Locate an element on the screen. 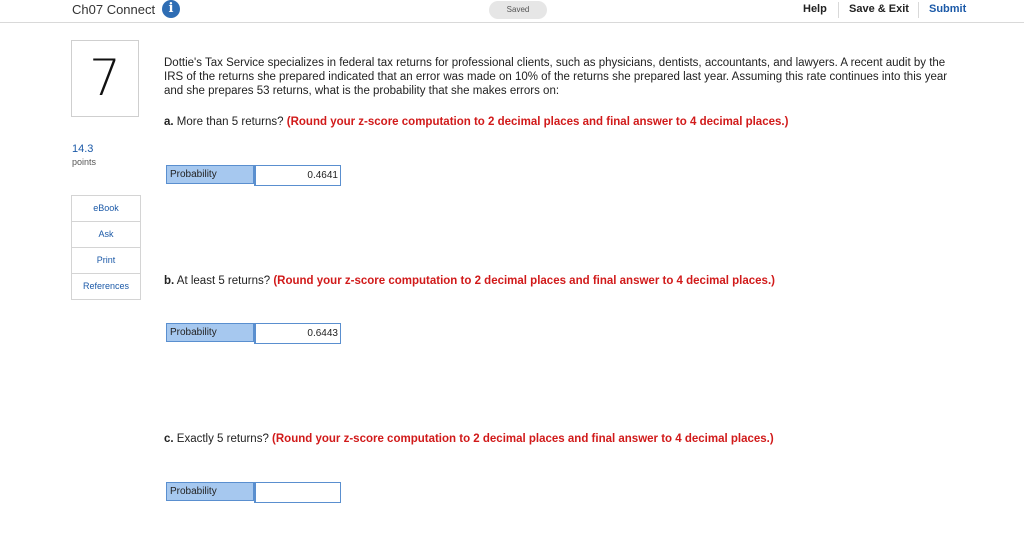  answer-row-b: Probability is located at coordinates (253, 333).